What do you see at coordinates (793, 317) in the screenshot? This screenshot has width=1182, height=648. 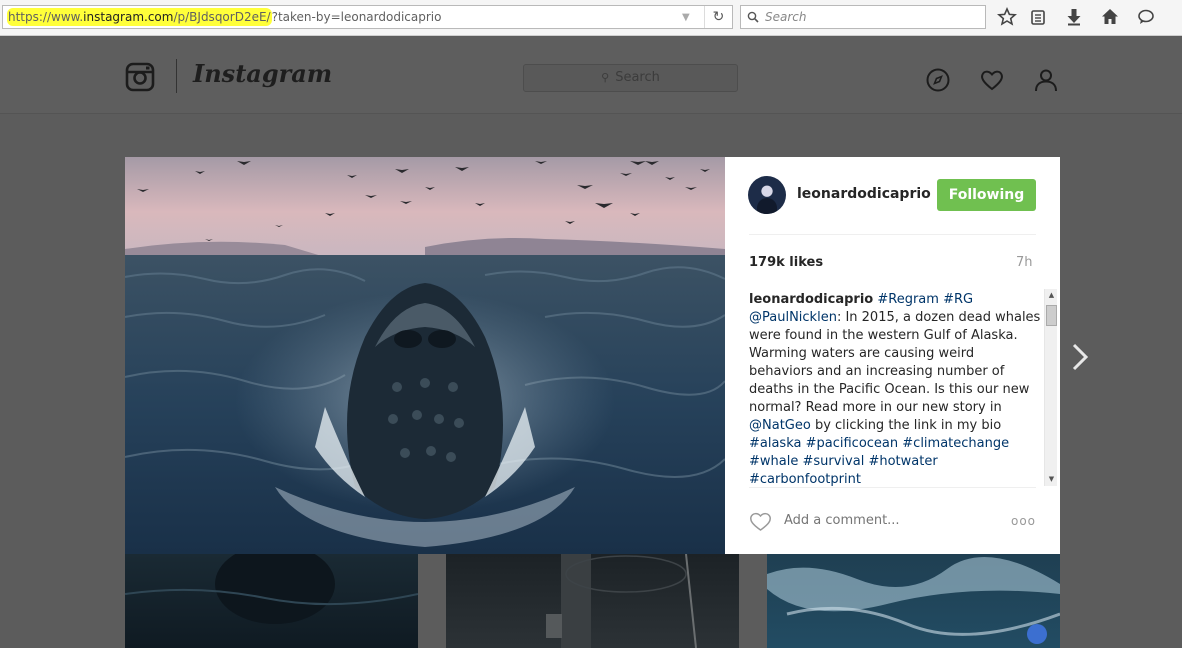 I see `mention-link: @PaulNicklen` at bounding box center [793, 317].